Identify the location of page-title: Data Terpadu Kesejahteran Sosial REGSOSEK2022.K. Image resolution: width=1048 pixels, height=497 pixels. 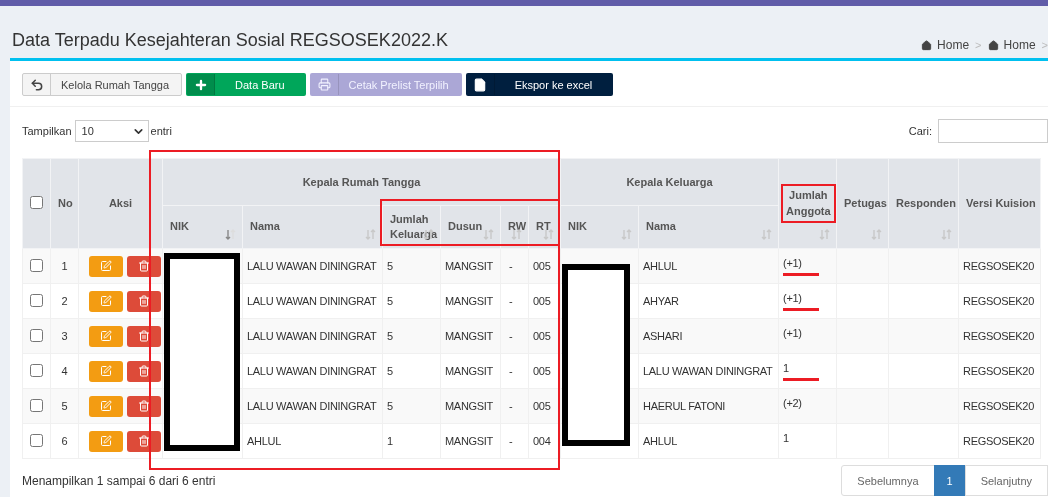
(230, 40).